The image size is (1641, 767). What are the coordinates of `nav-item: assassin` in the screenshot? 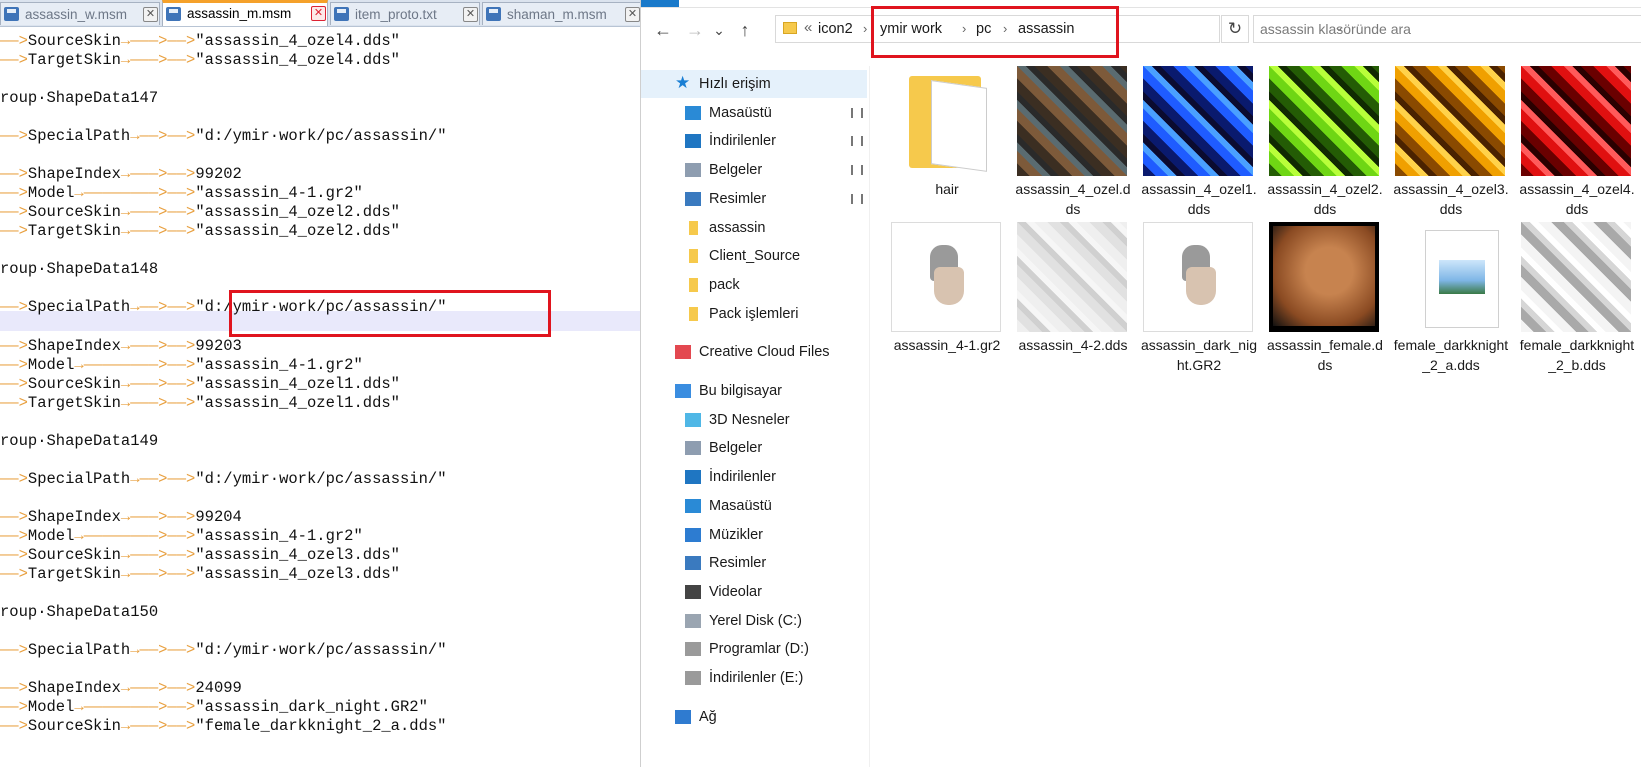 It's located at (755, 228).